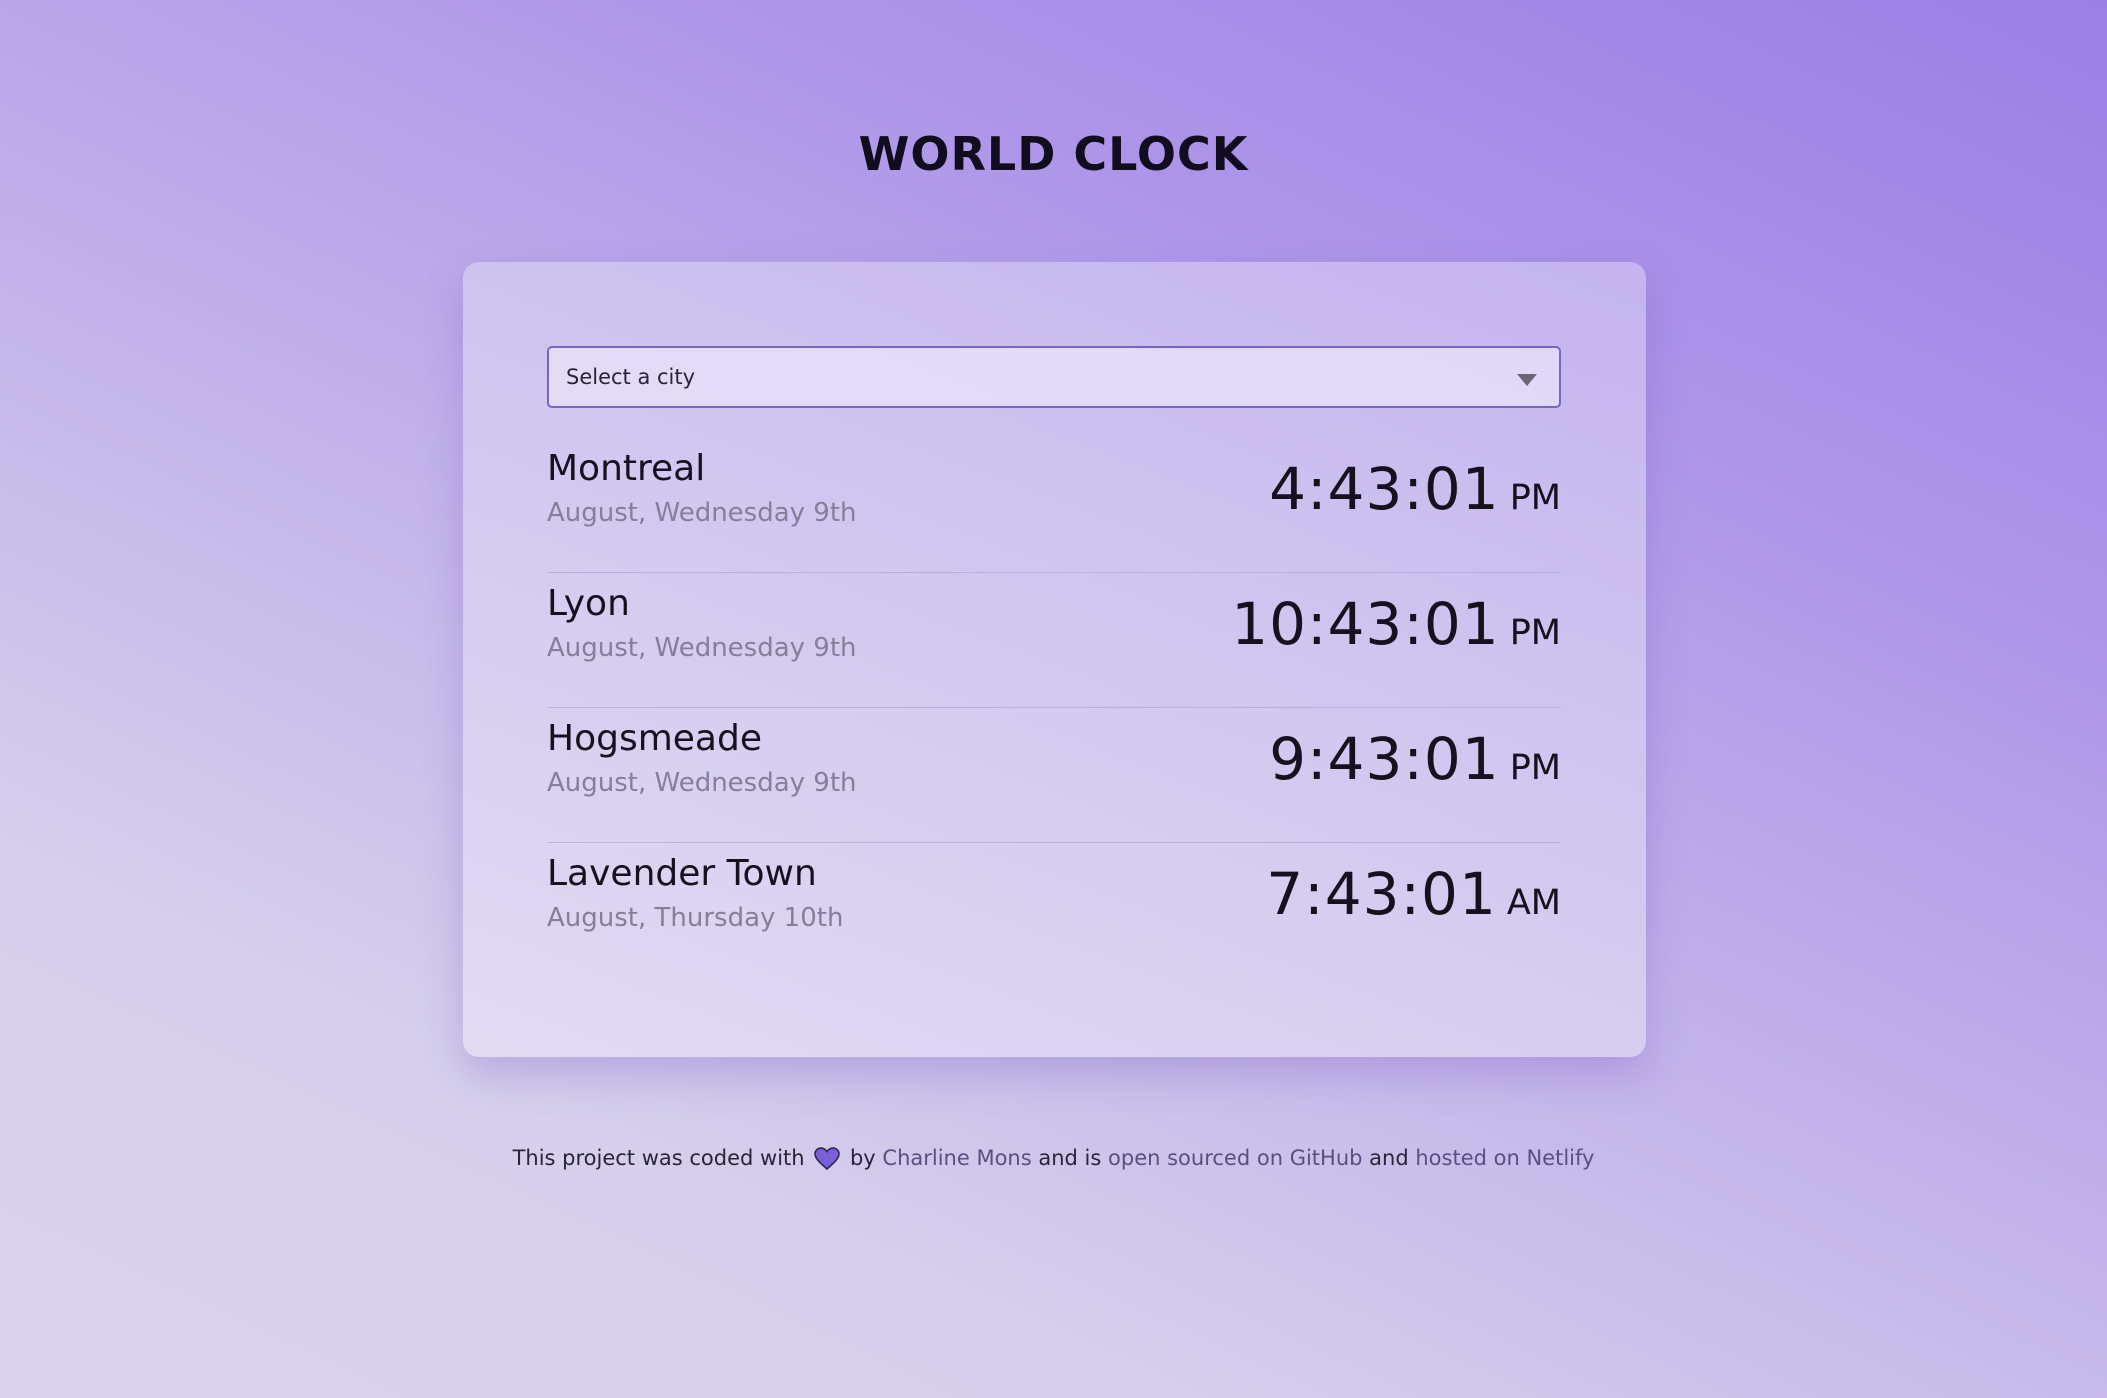 This screenshot has height=1398, width=2107. I want to click on footer-text: and is, so click(1070, 1158).